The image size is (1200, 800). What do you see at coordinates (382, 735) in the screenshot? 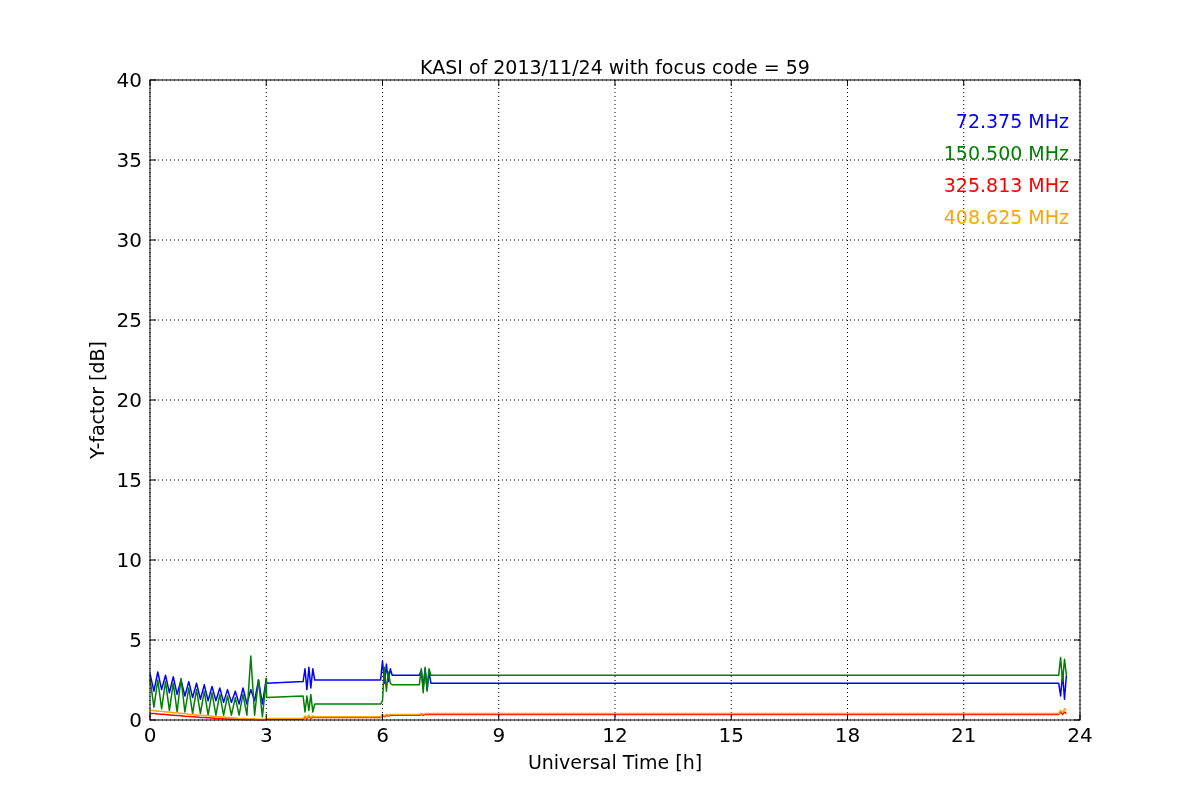
I see `x-tick-label: 6` at bounding box center [382, 735].